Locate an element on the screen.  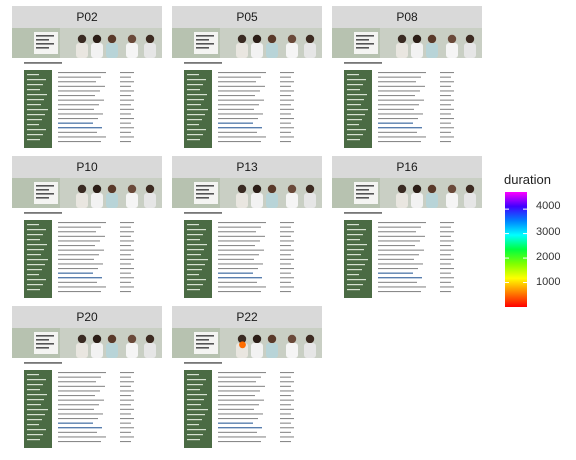
legend-tick-1000: 1000 is located at coordinates (548, 282).